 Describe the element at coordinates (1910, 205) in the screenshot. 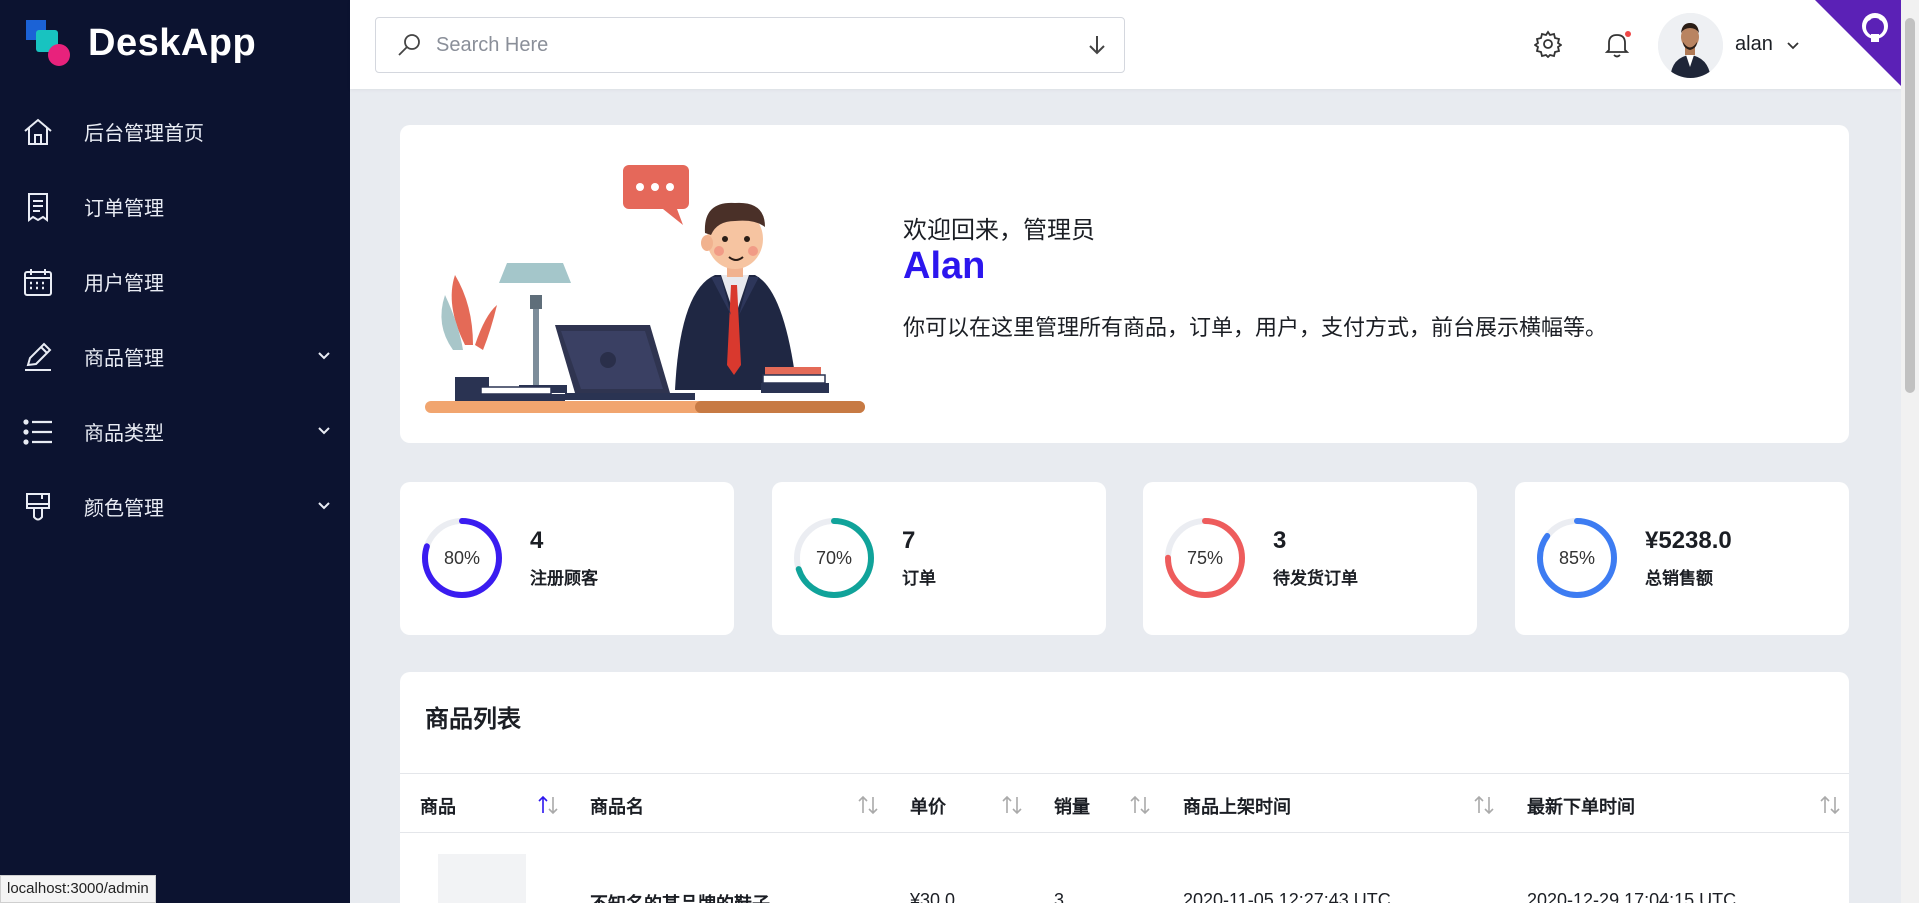

I see `scrollbar-thumb` at that location.